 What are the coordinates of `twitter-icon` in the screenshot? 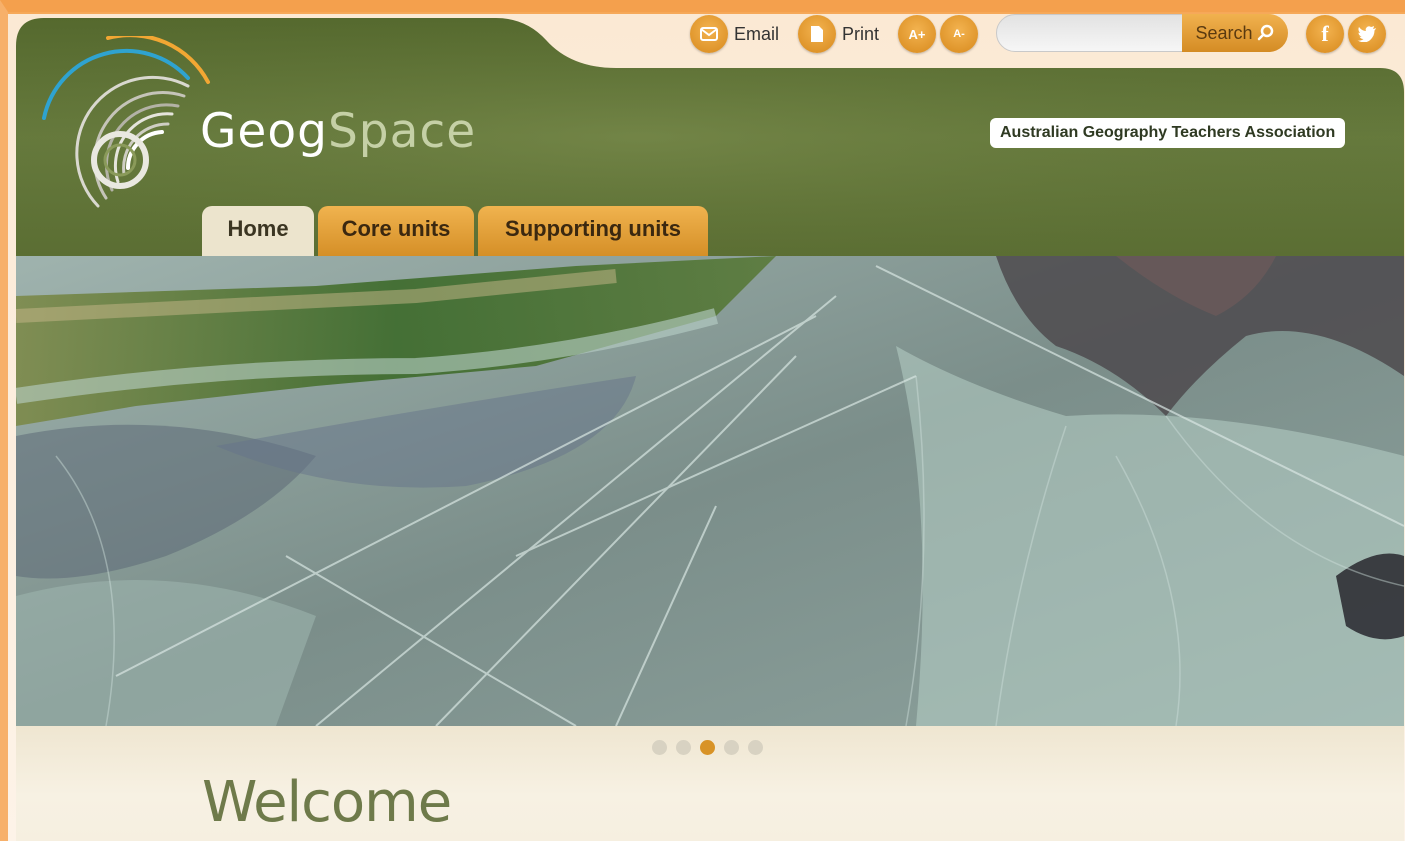 It's located at (1367, 34).